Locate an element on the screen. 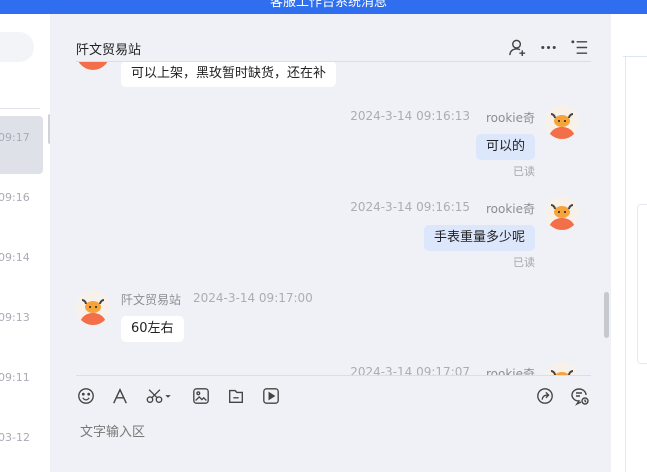  composer-divider is located at coordinates (333, 375).